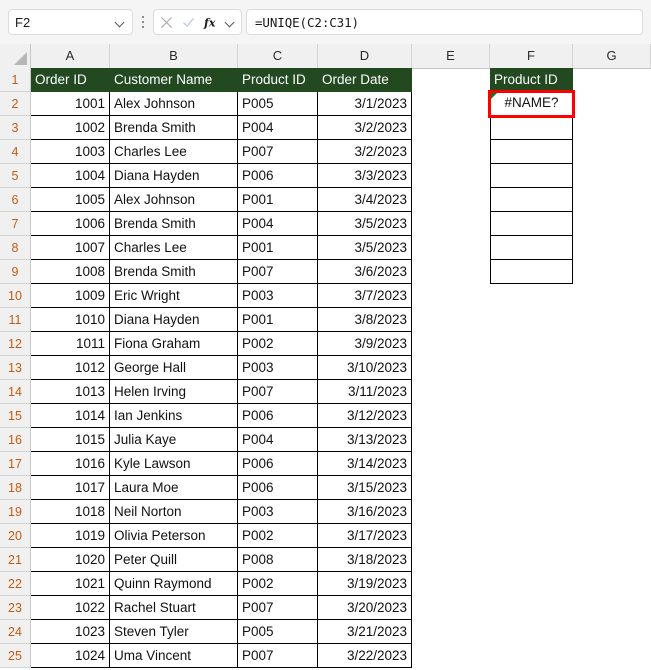 The image size is (651, 670). I want to click on row-header-1: 1, so click(15, 80).